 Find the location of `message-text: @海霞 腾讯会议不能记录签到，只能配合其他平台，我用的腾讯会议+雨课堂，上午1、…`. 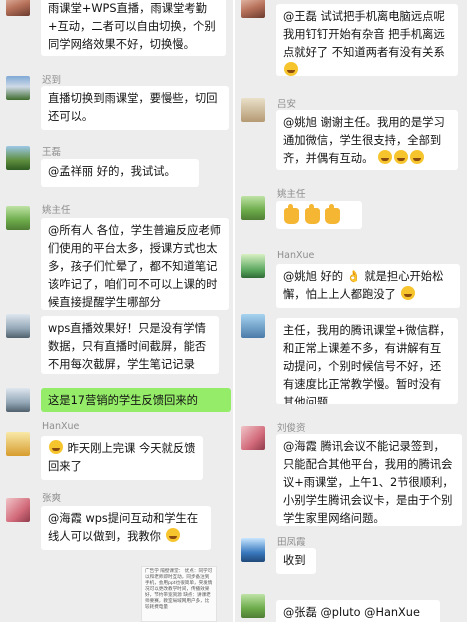

message-text: @海霞 腾讯会议不能记录签到，只能配合其他平台，我用的腾讯会议+雨课堂，上午1、… is located at coordinates (368, 482).